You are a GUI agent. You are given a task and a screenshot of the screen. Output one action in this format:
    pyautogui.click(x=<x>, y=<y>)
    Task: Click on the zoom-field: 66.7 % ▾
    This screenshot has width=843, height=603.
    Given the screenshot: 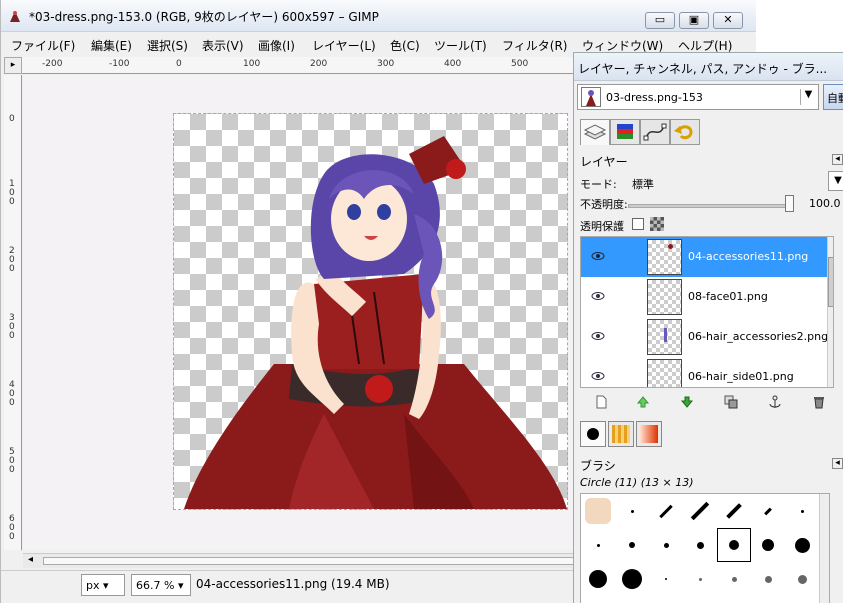 What is the action you would take?
    pyautogui.click(x=161, y=585)
    